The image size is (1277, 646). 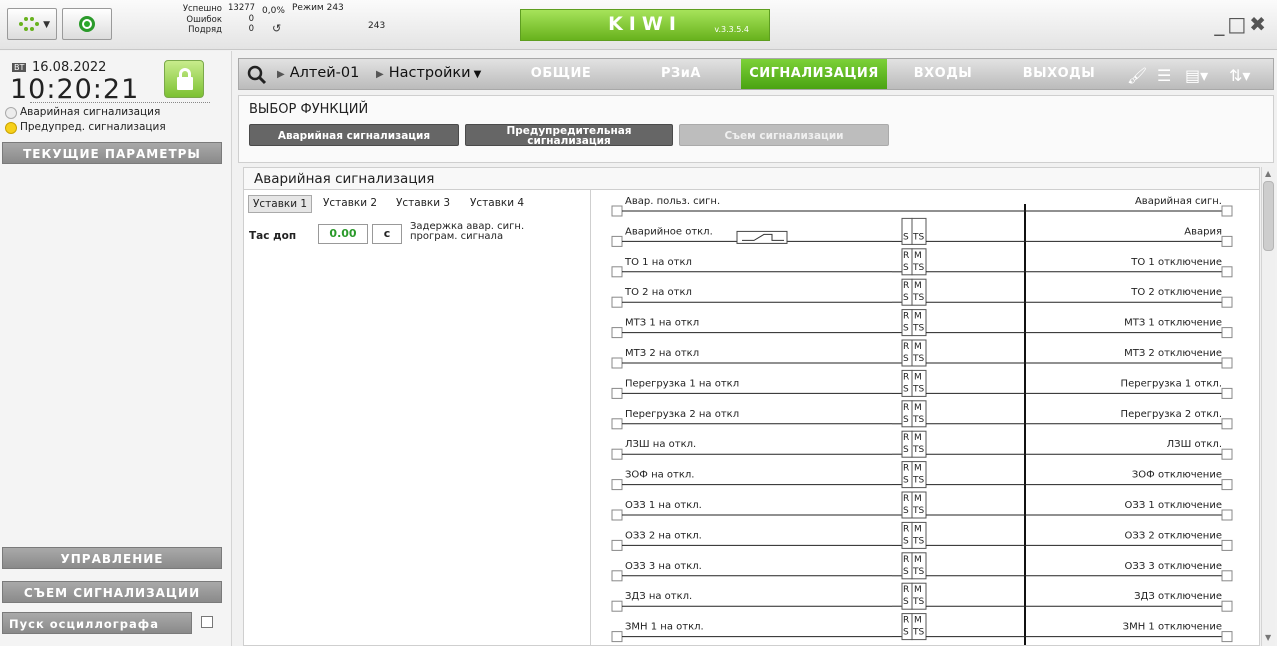 What do you see at coordinates (69, 67) in the screenshot?
I see `date-label: 16.08.2022` at bounding box center [69, 67].